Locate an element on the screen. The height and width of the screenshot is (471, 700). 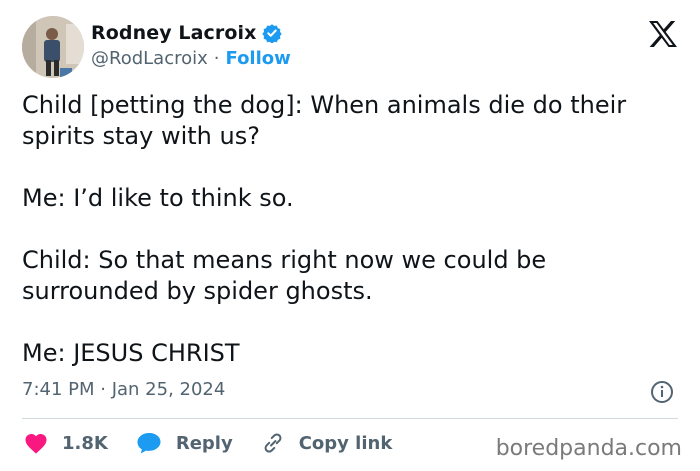
author-handle: @RodLacroix is located at coordinates (149, 58).